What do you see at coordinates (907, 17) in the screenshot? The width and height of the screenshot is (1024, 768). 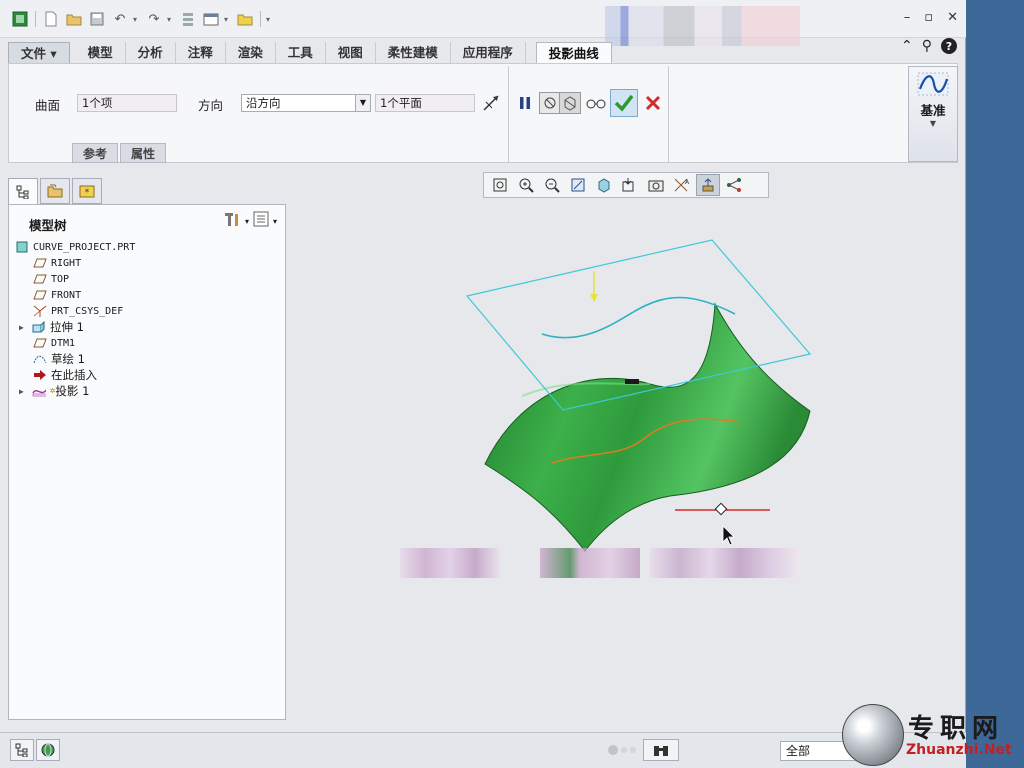 I see `minimize-icon: –` at bounding box center [907, 17].